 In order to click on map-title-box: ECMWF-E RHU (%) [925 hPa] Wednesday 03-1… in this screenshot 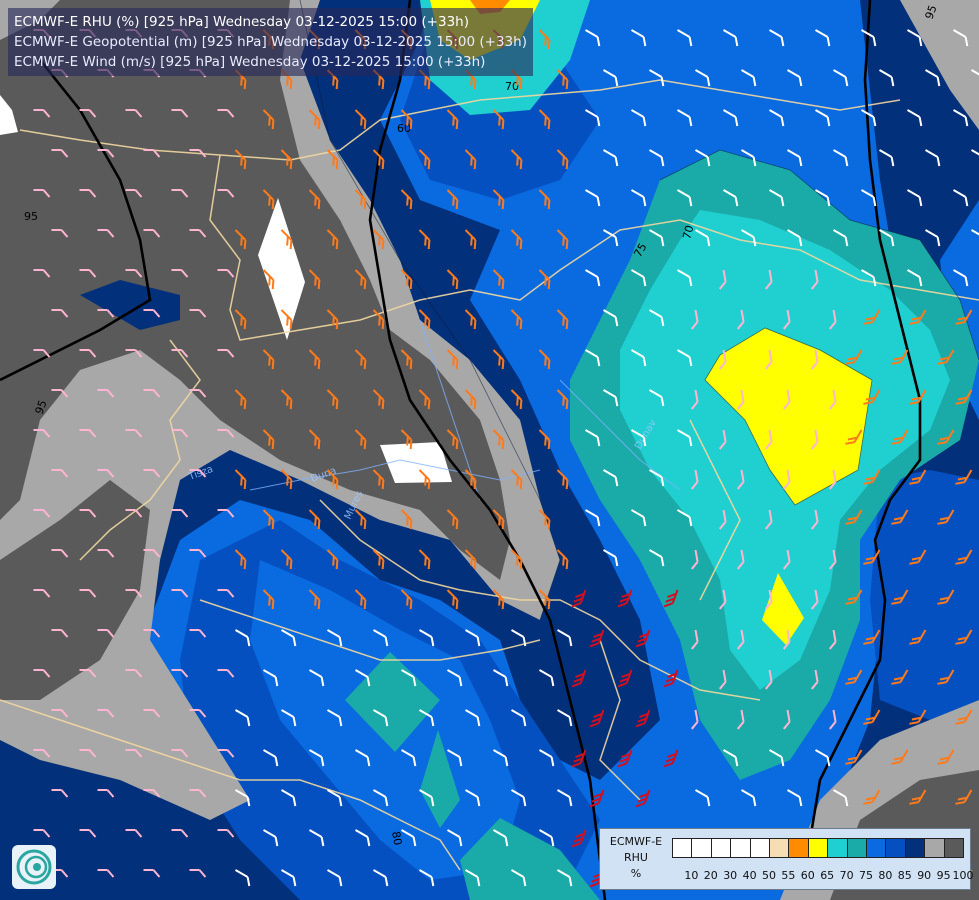, I will do `click(270, 42)`.